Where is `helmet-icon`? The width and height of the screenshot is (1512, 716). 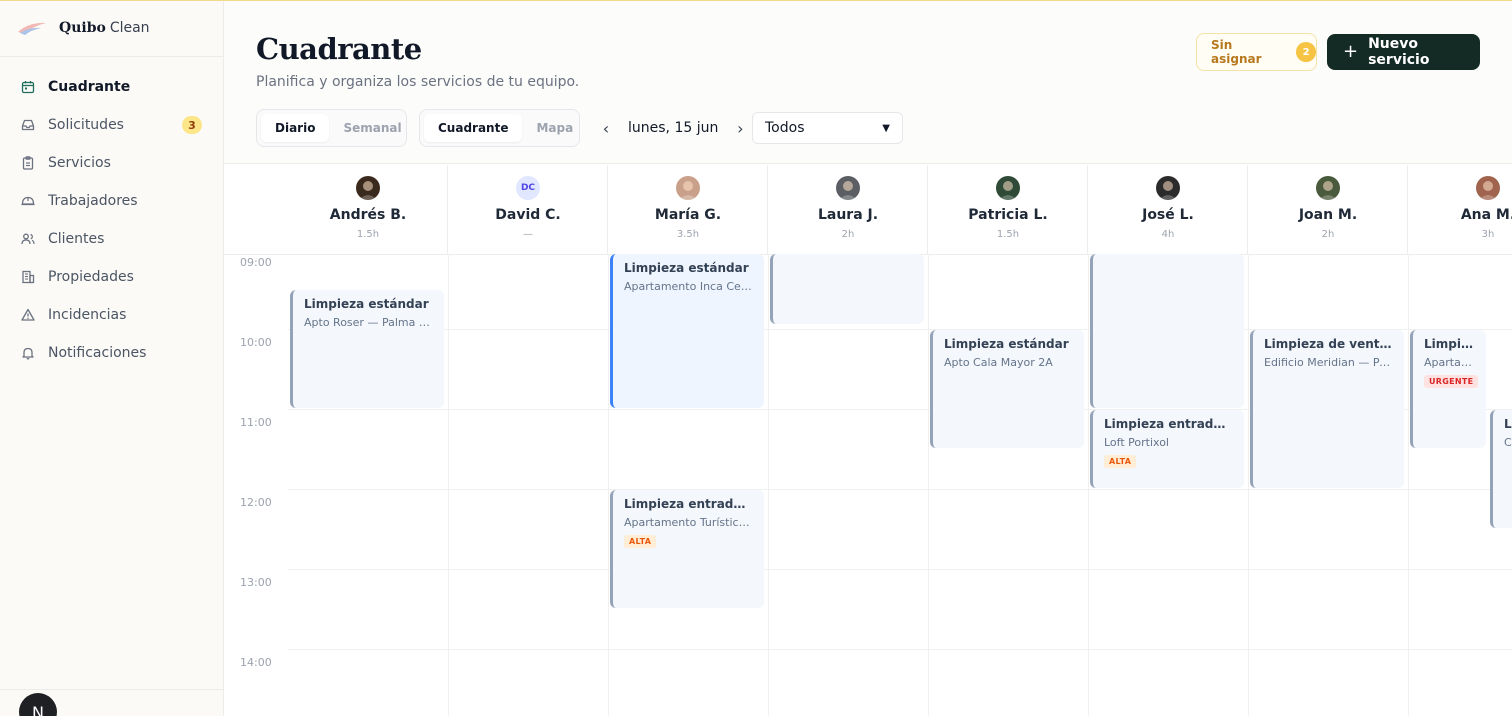
helmet-icon is located at coordinates (28, 201).